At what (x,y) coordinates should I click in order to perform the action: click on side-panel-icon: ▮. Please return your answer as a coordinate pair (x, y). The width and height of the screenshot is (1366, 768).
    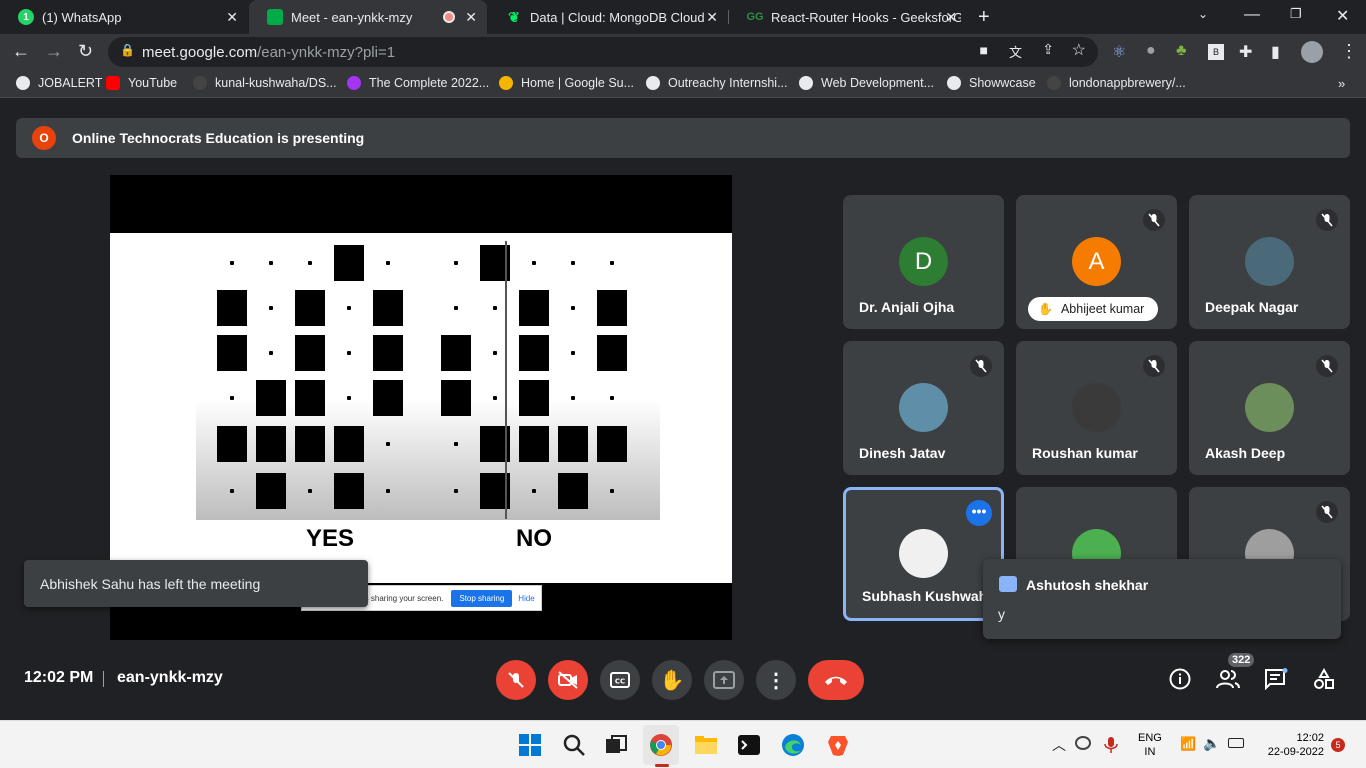
    Looking at the image, I should click on (1275, 52).